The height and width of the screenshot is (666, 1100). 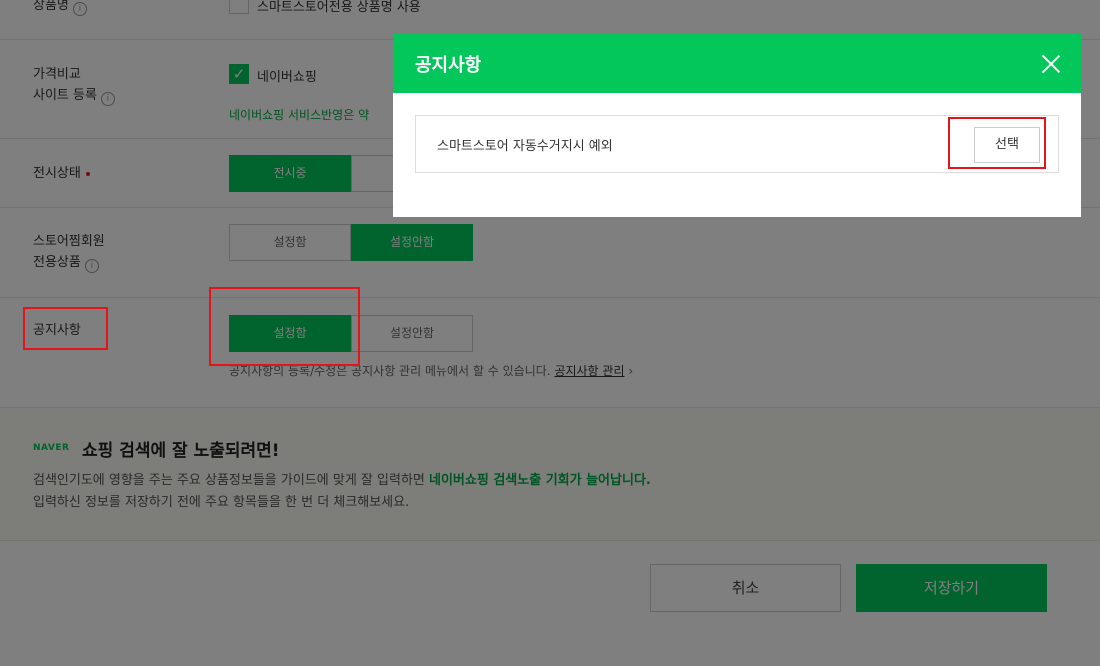 What do you see at coordinates (65, 328) in the screenshot?
I see `highlight-notice-label` at bounding box center [65, 328].